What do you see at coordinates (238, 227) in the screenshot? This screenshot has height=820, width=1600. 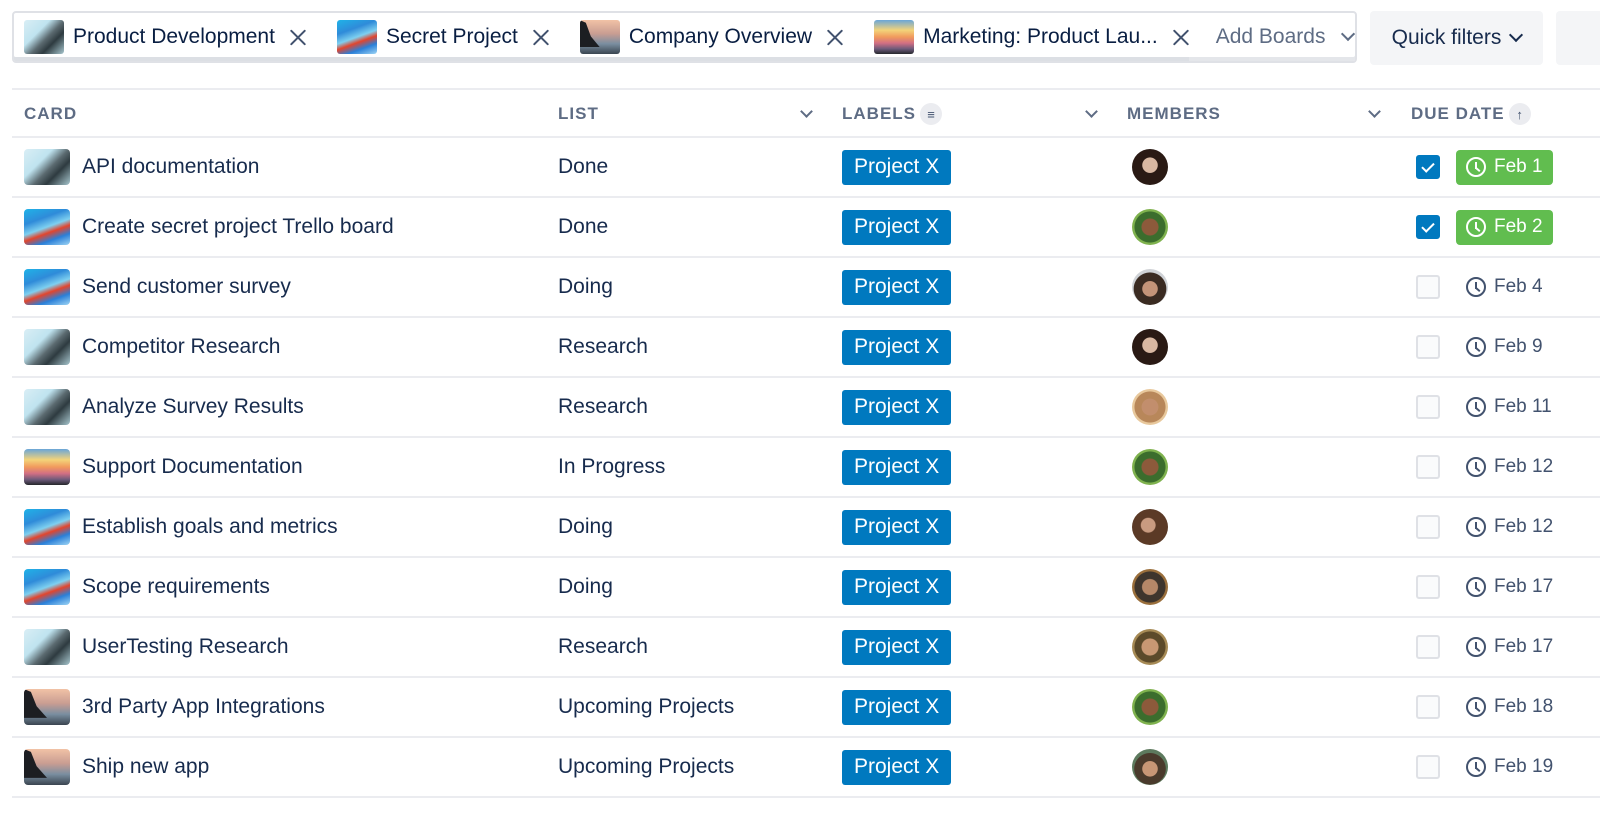 I see `card-title: Create secret project Trello board` at bounding box center [238, 227].